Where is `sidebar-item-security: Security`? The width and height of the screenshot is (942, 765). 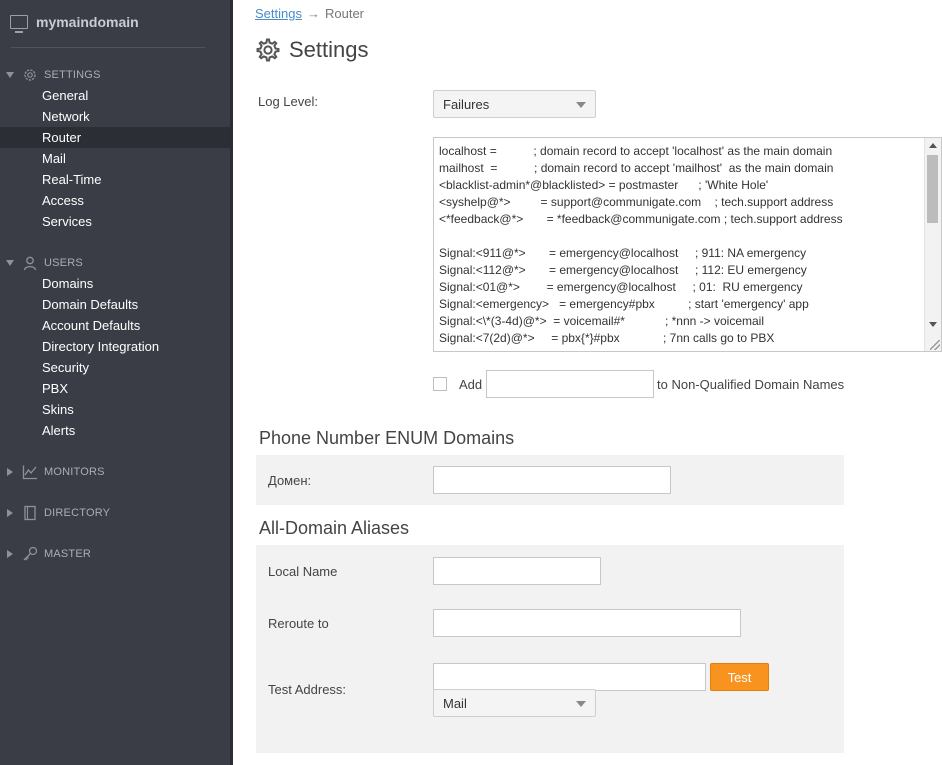 sidebar-item-security: Security is located at coordinates (115, 367).